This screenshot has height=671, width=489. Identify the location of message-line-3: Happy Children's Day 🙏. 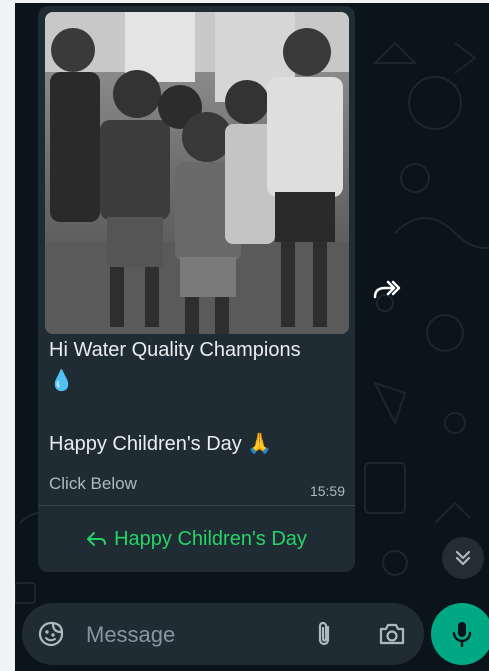
(161, 444).